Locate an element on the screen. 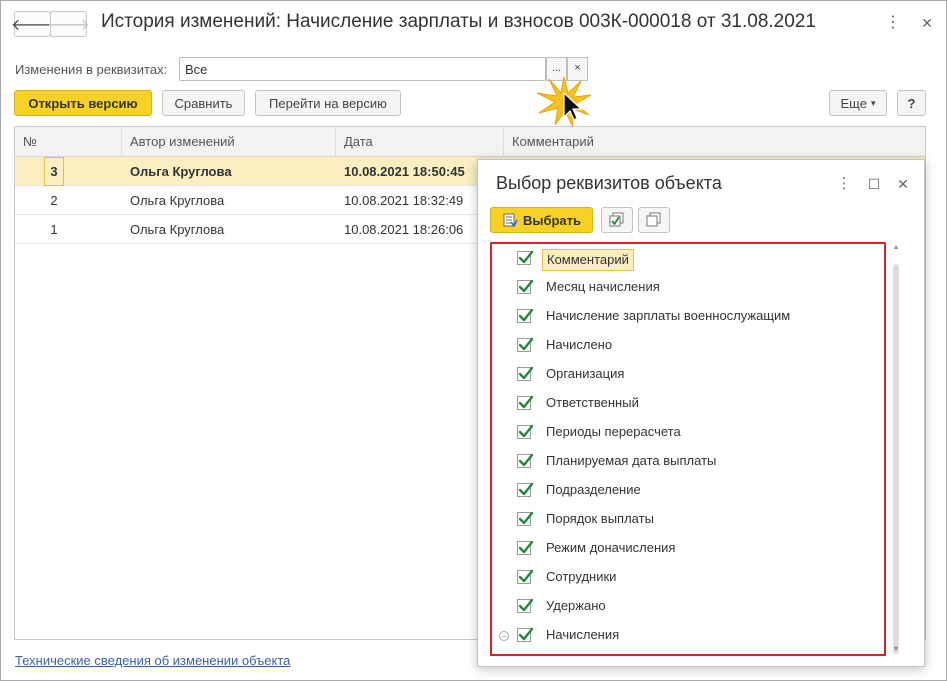 Image resolution: width=947 pixels, height=681 pixels. list-item-label: Начислено is located at coordinates (579, 344).